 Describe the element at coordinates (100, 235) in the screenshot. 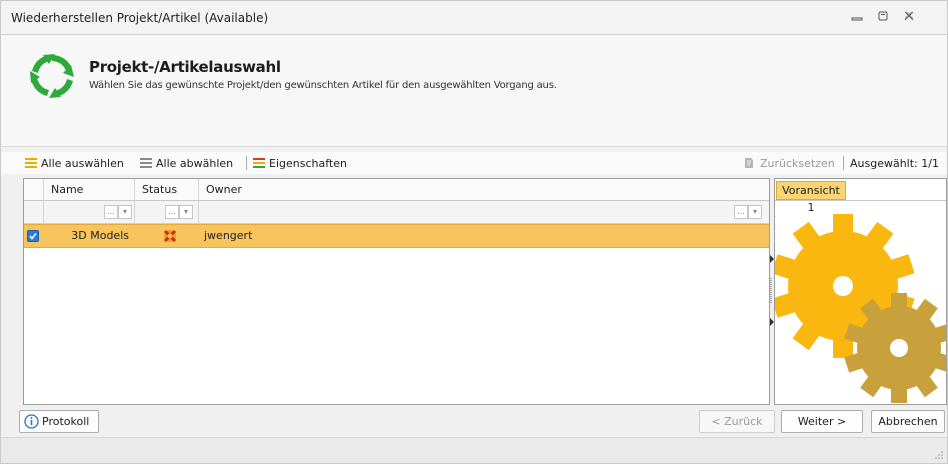

I see `row-name: 3D Models` at that location.